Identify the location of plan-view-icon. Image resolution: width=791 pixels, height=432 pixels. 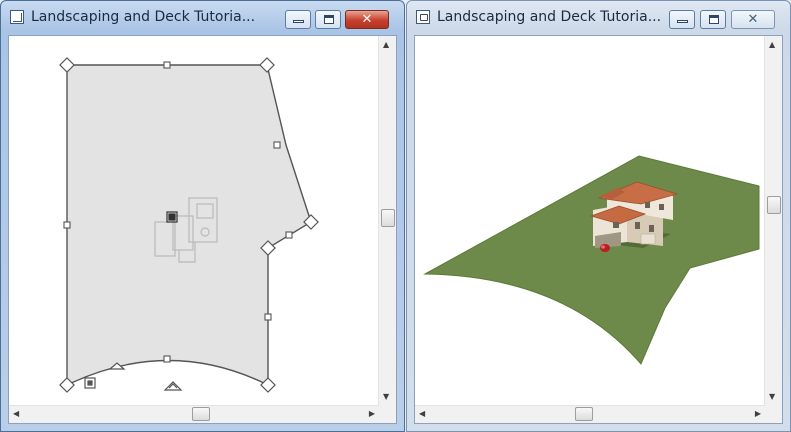
(17, 17).